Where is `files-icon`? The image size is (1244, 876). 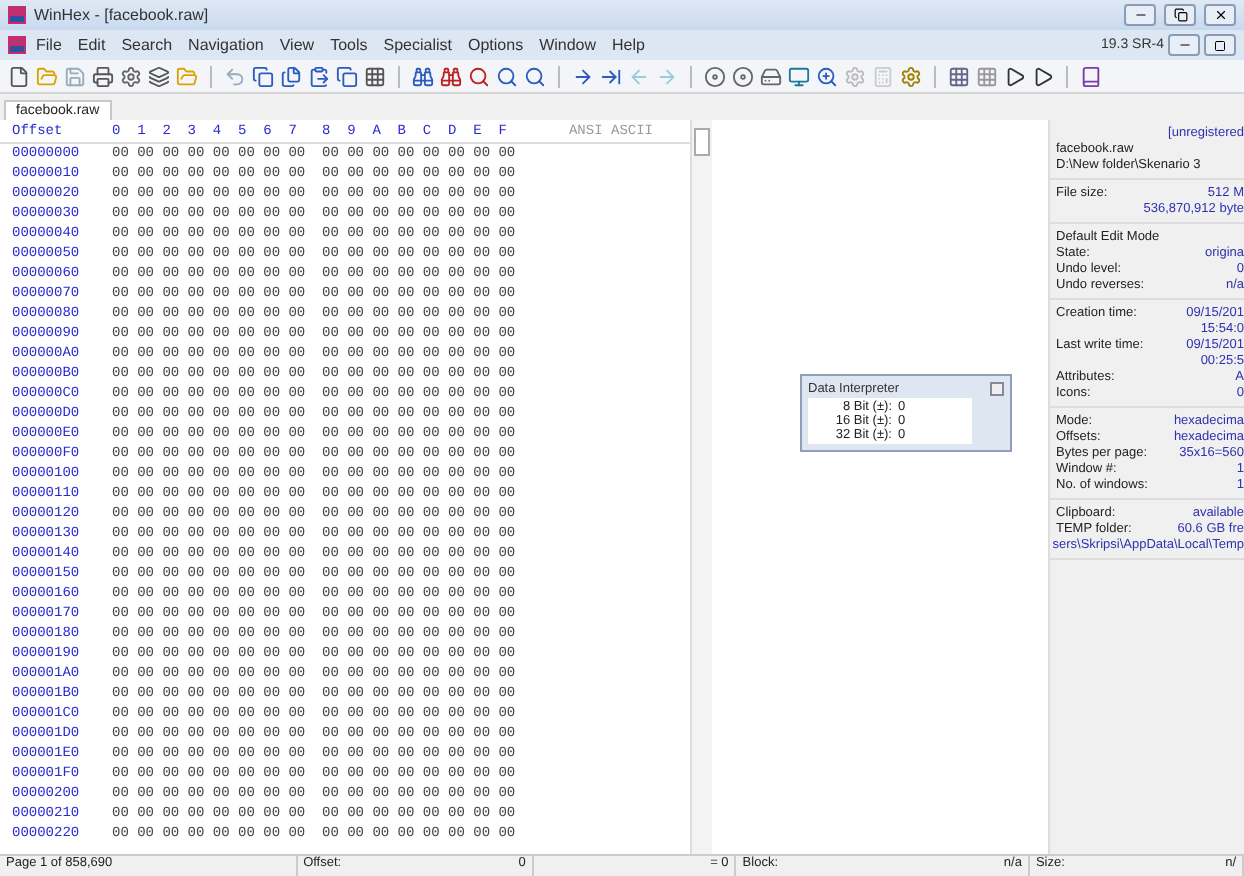
files-icon is located at coordinates (291, 76).